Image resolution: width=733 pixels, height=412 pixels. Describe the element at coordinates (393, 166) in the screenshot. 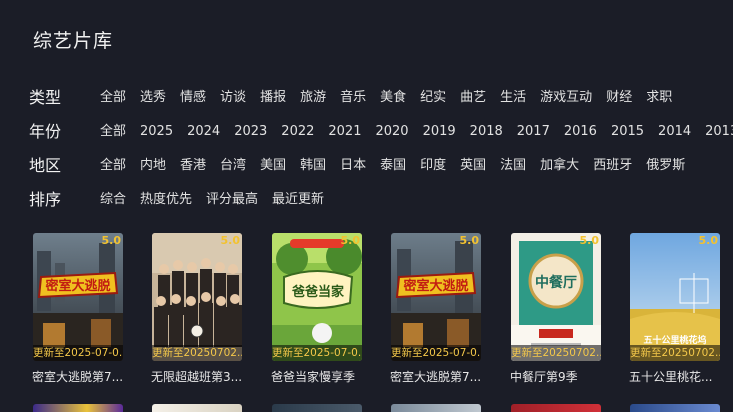

I see `filter-option: 泰国` at that location.